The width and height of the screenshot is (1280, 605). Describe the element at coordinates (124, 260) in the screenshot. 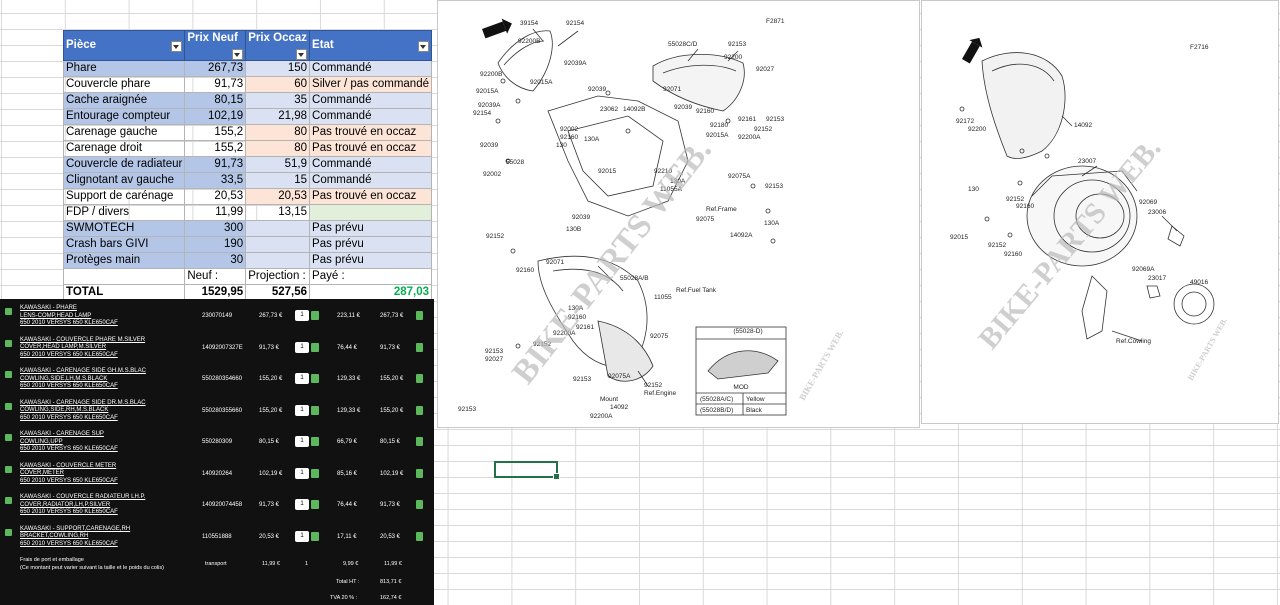

I see `cell-piece: Protèges main` at that location.